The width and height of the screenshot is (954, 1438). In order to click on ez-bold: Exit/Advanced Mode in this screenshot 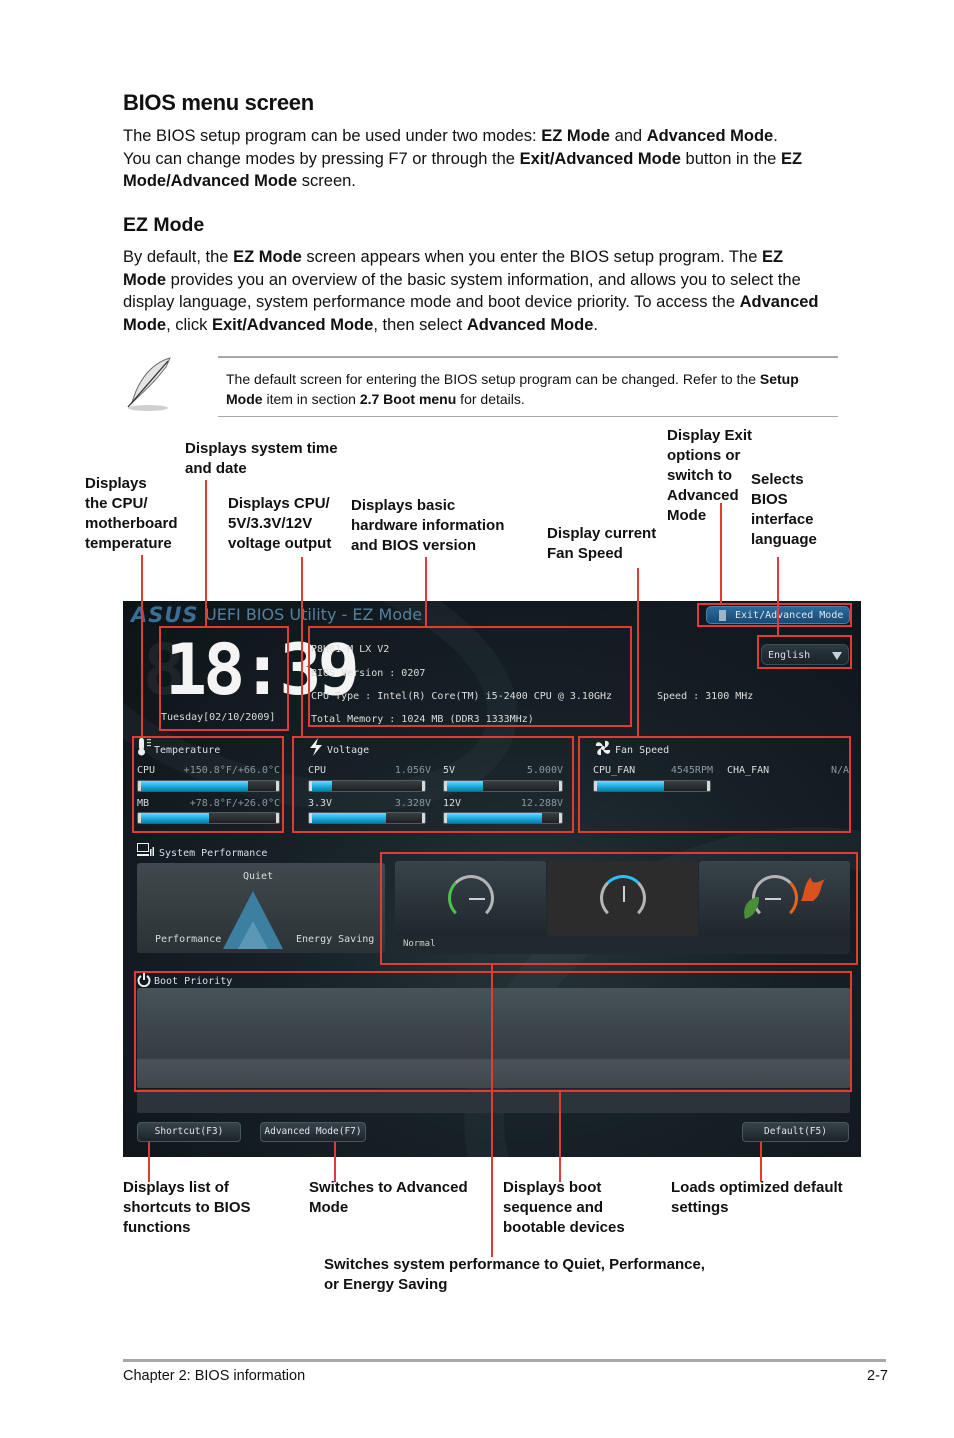, I will do `click(292, 324)`.